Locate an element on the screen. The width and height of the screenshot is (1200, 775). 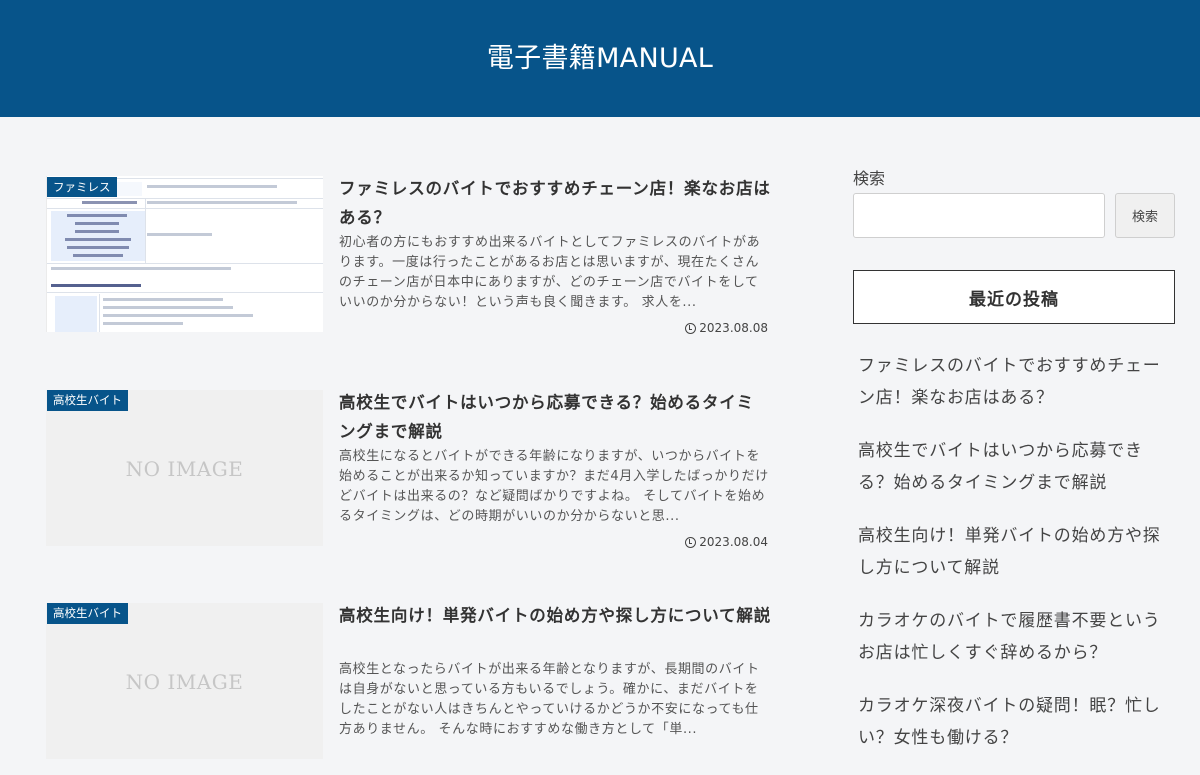
post-date-text: 2023.08.08 is located at coordinates (733, 328).